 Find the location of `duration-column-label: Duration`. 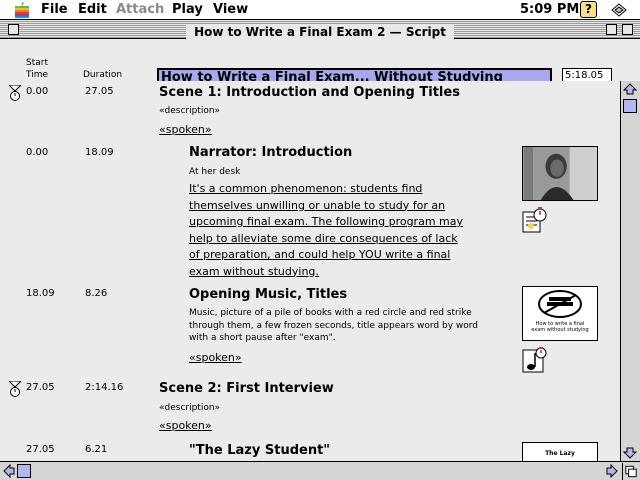

duration-column-label: Duration is located at coordinates (103, 75).